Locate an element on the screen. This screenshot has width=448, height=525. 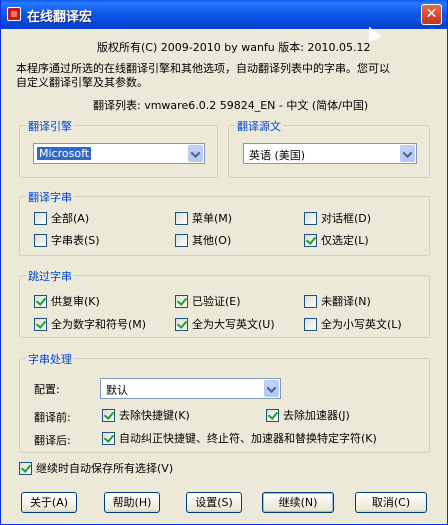
app-icon is located at coordinates (14, 14).